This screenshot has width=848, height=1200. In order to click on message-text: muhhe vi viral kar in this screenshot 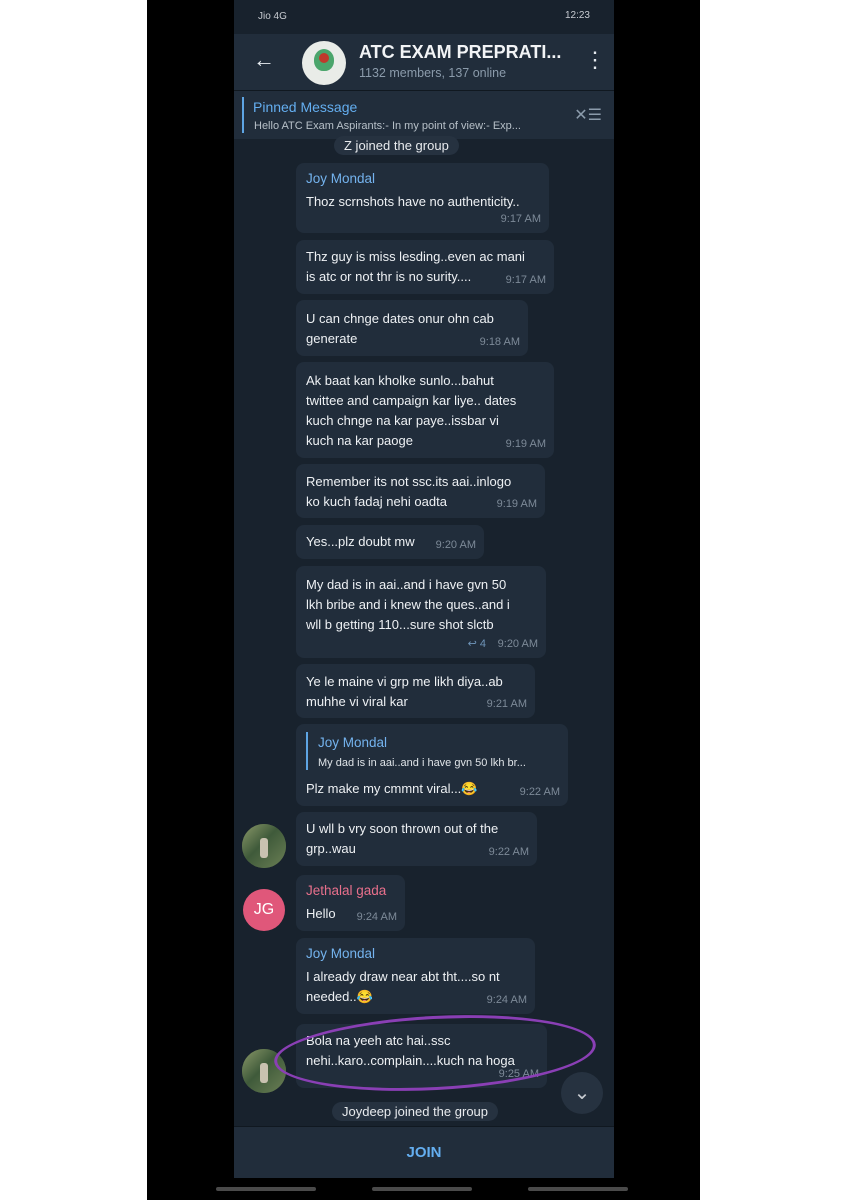, I will do `click(357, 701)`.